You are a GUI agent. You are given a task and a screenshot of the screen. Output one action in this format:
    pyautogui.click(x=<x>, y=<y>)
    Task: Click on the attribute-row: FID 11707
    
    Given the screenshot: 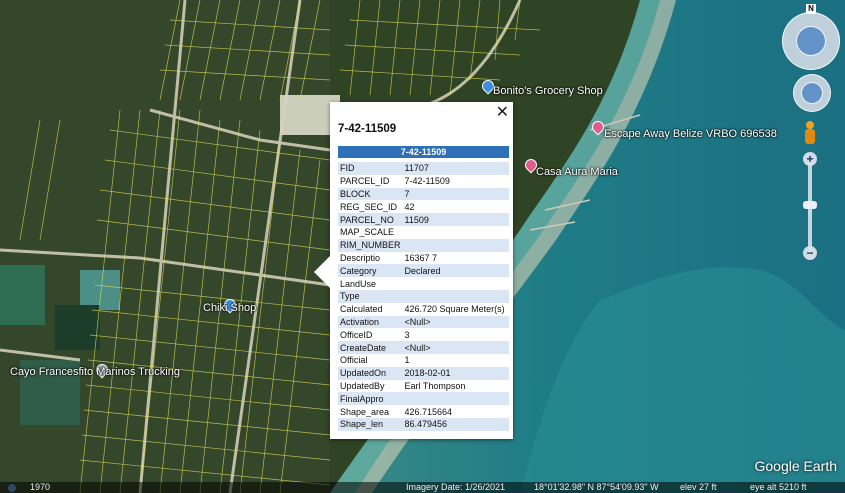 What is the action you would take?
    pyautogui.click(x=423, y=168)
    